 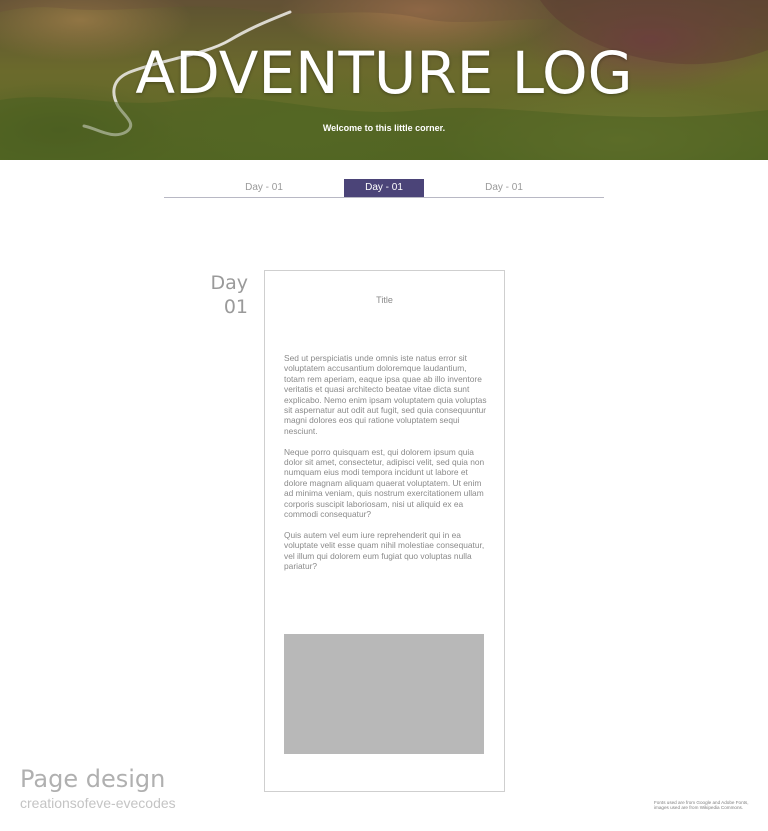 I want to click on footer-credit: creationsofeve-evecodes, so click(x=98, y=803).